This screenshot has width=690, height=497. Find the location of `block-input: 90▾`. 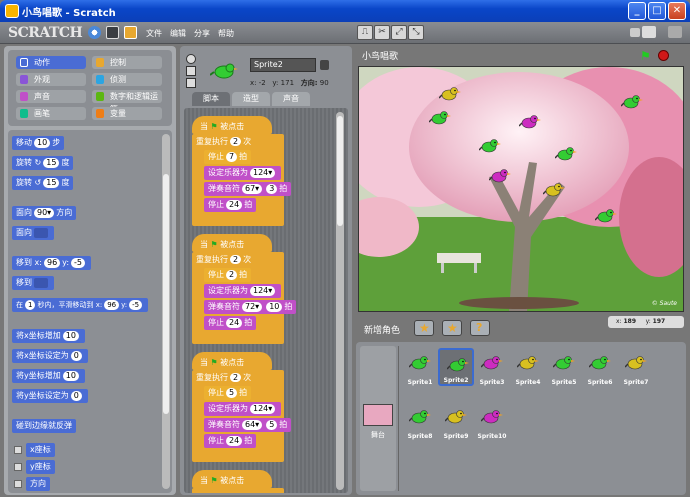

block-input: 90▾ is located at coordinates (44, 213).